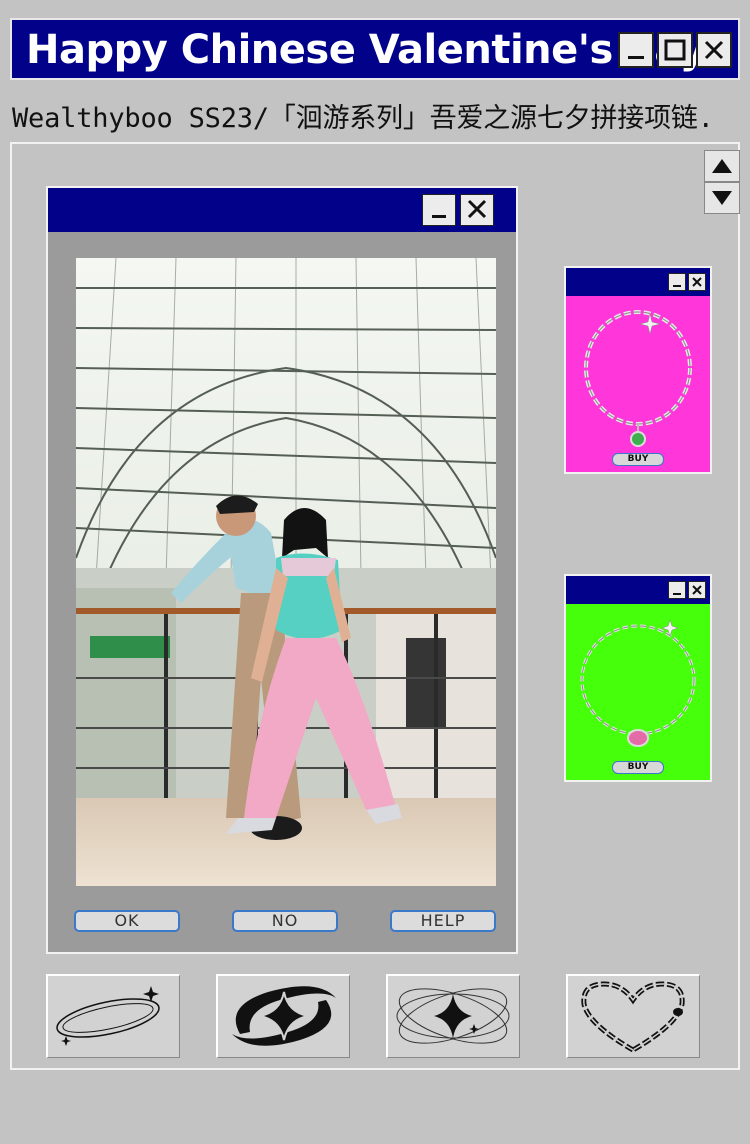 This screenshot has width=750, height=1144. Describe the element at coordinates (443, 921) in the screenshot. I see `help-button: HELP` at that location.